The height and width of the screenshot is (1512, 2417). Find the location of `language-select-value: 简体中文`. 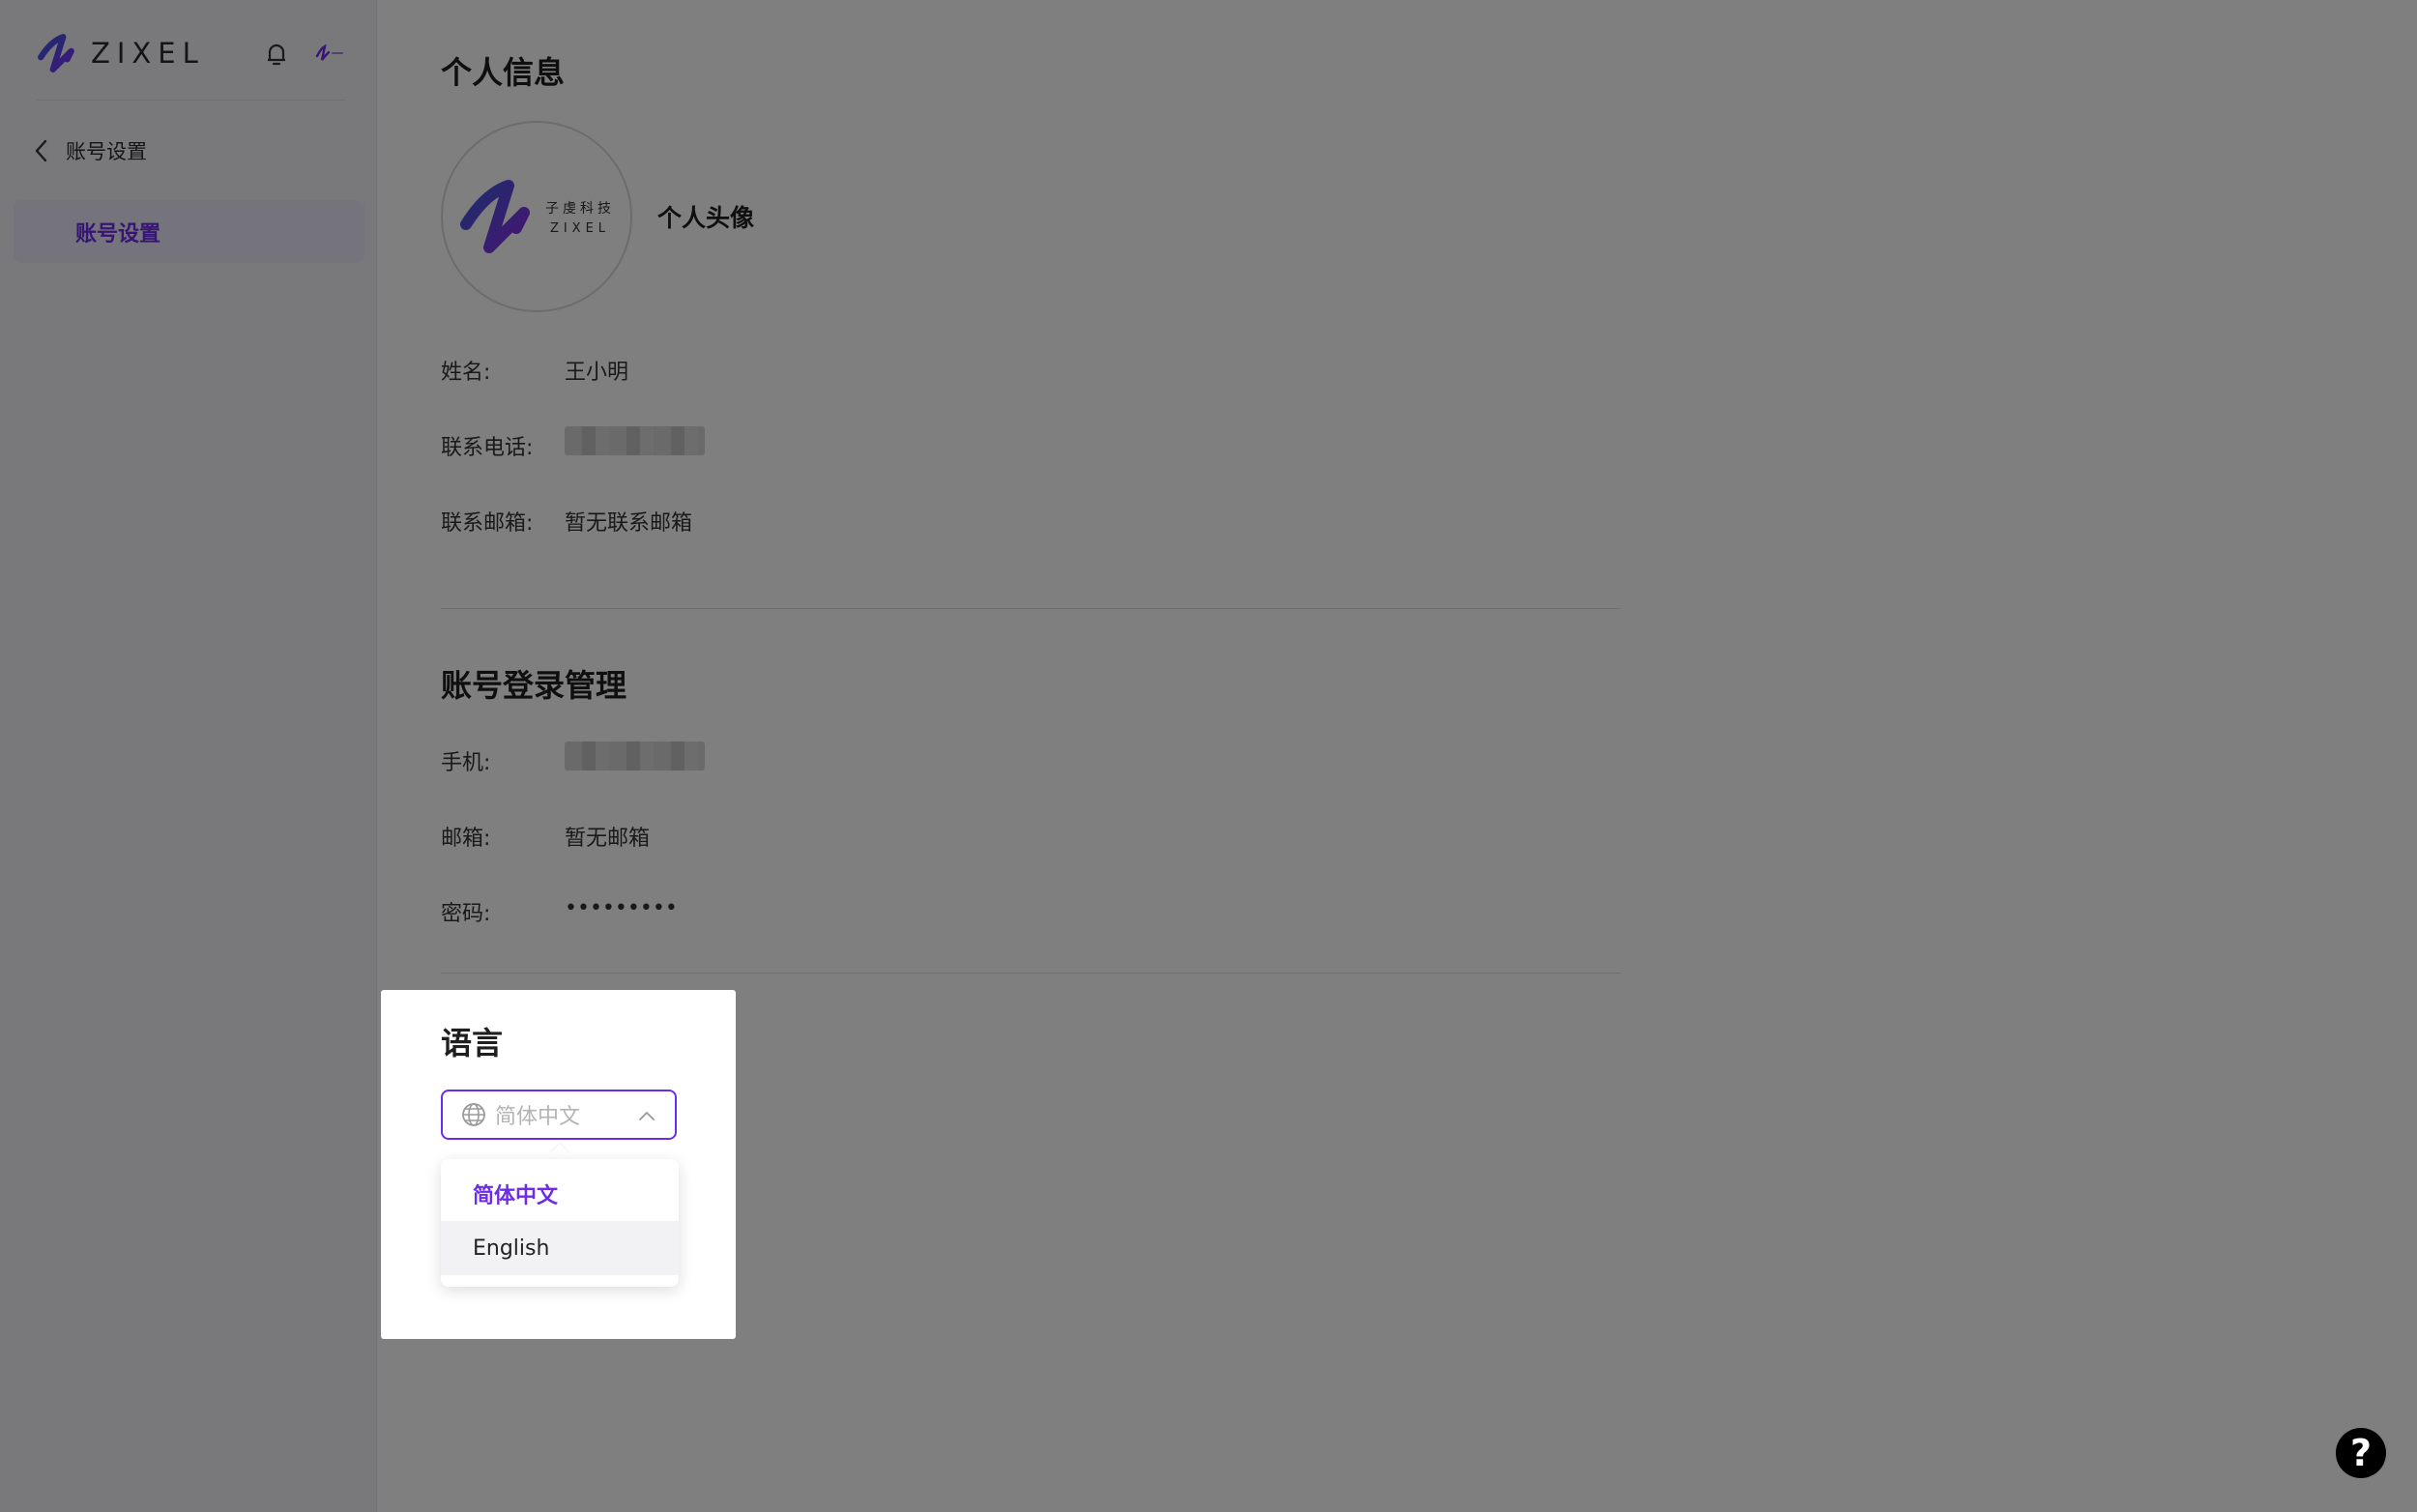

language-select-value: 简体中文 is located at coordinates (538, 1117).